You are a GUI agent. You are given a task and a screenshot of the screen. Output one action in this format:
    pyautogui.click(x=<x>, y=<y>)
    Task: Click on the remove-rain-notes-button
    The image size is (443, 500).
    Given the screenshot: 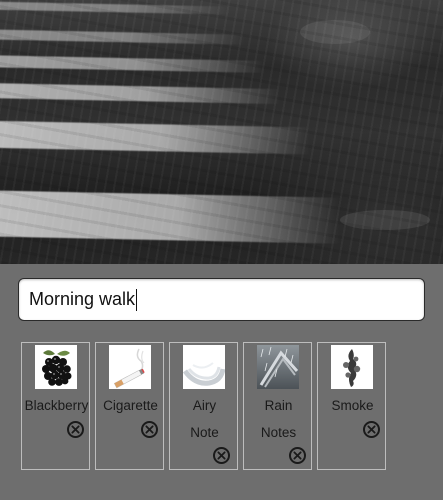 What is the action you would take?
    pyautogui.click(x=297, y=455)
    